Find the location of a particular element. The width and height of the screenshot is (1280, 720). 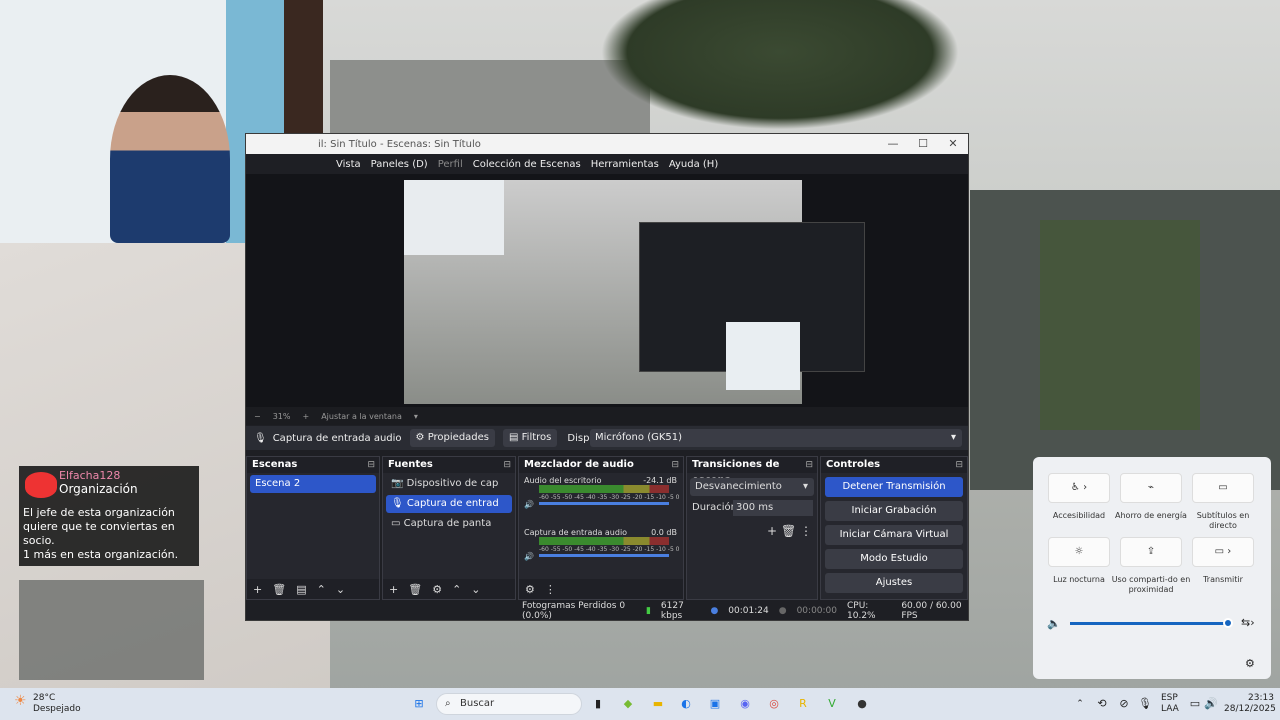

filters-button: ▤ Filtros is located at coordinates (530, 438).